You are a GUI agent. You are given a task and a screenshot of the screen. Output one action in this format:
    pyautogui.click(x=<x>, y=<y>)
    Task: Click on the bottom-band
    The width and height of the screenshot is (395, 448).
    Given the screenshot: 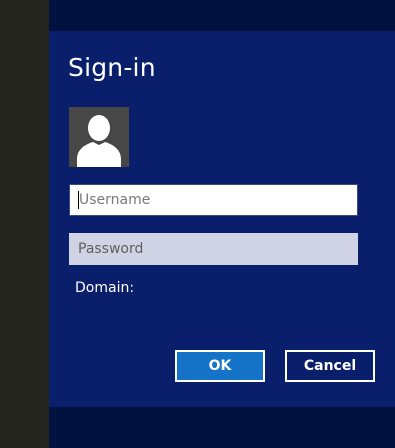 What is the action you would take?
    pyautogui.click(x=222, y=427)
    